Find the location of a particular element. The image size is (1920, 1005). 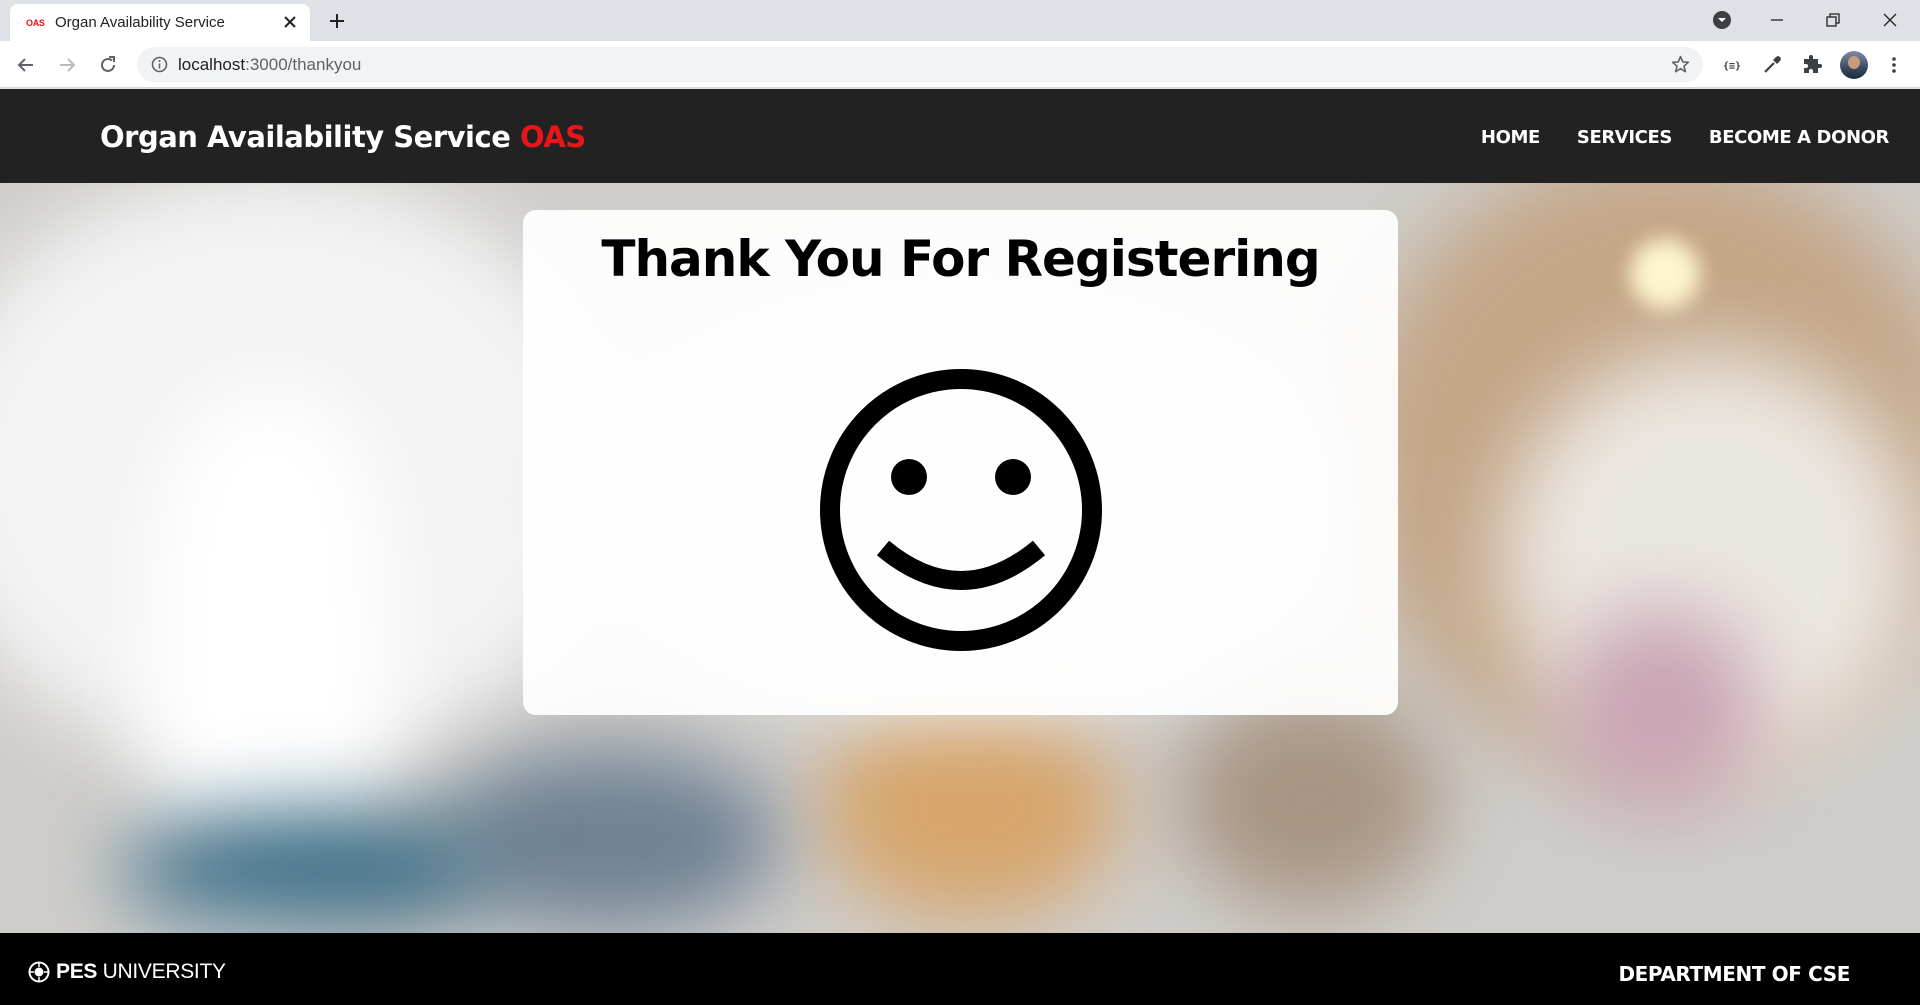

nav-link-become-a-donor: BECOME A DONOR is located at coordinates (1799, 137).